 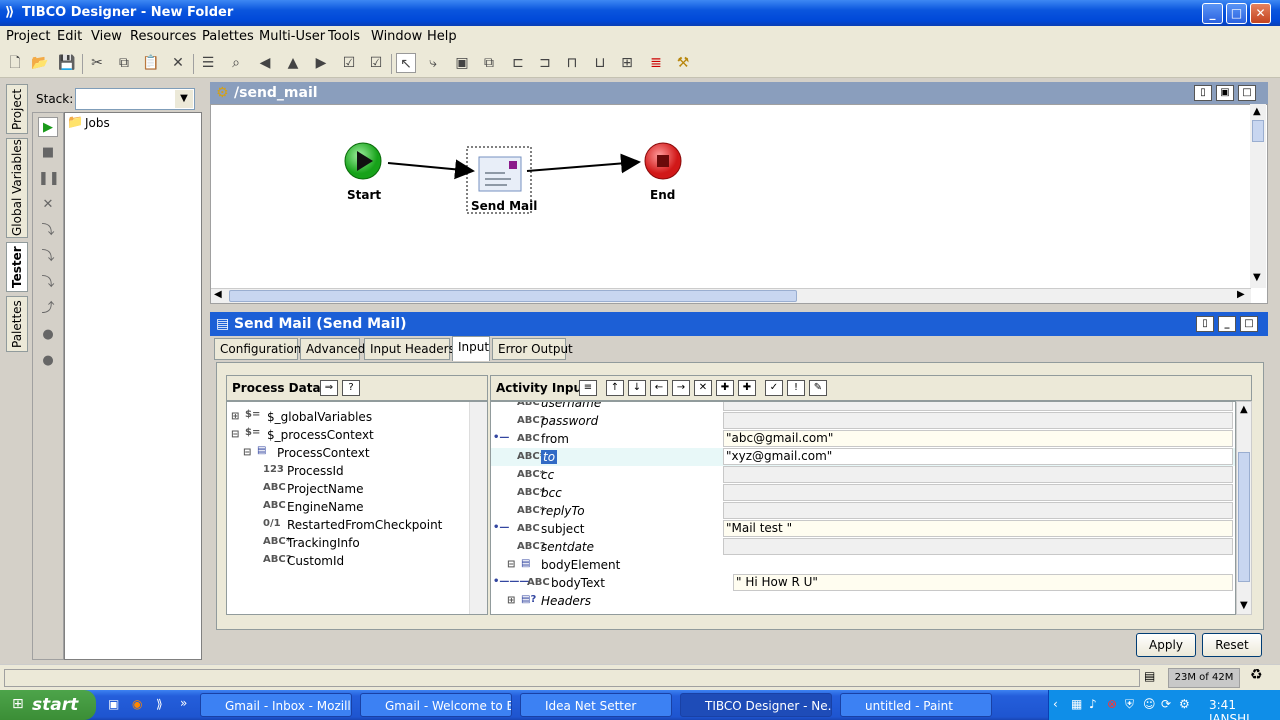 What do you see at coordinates (367, 561) in the screenshot?
I see `tree-node: ABC? CustomId` at bounding box center [367, 561].